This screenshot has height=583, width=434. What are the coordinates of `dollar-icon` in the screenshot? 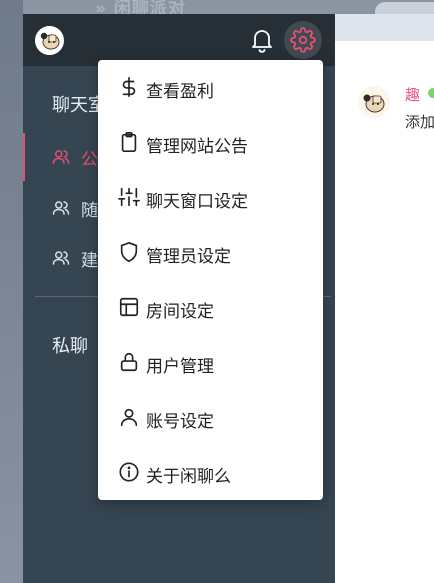 It's located at (129, 87).